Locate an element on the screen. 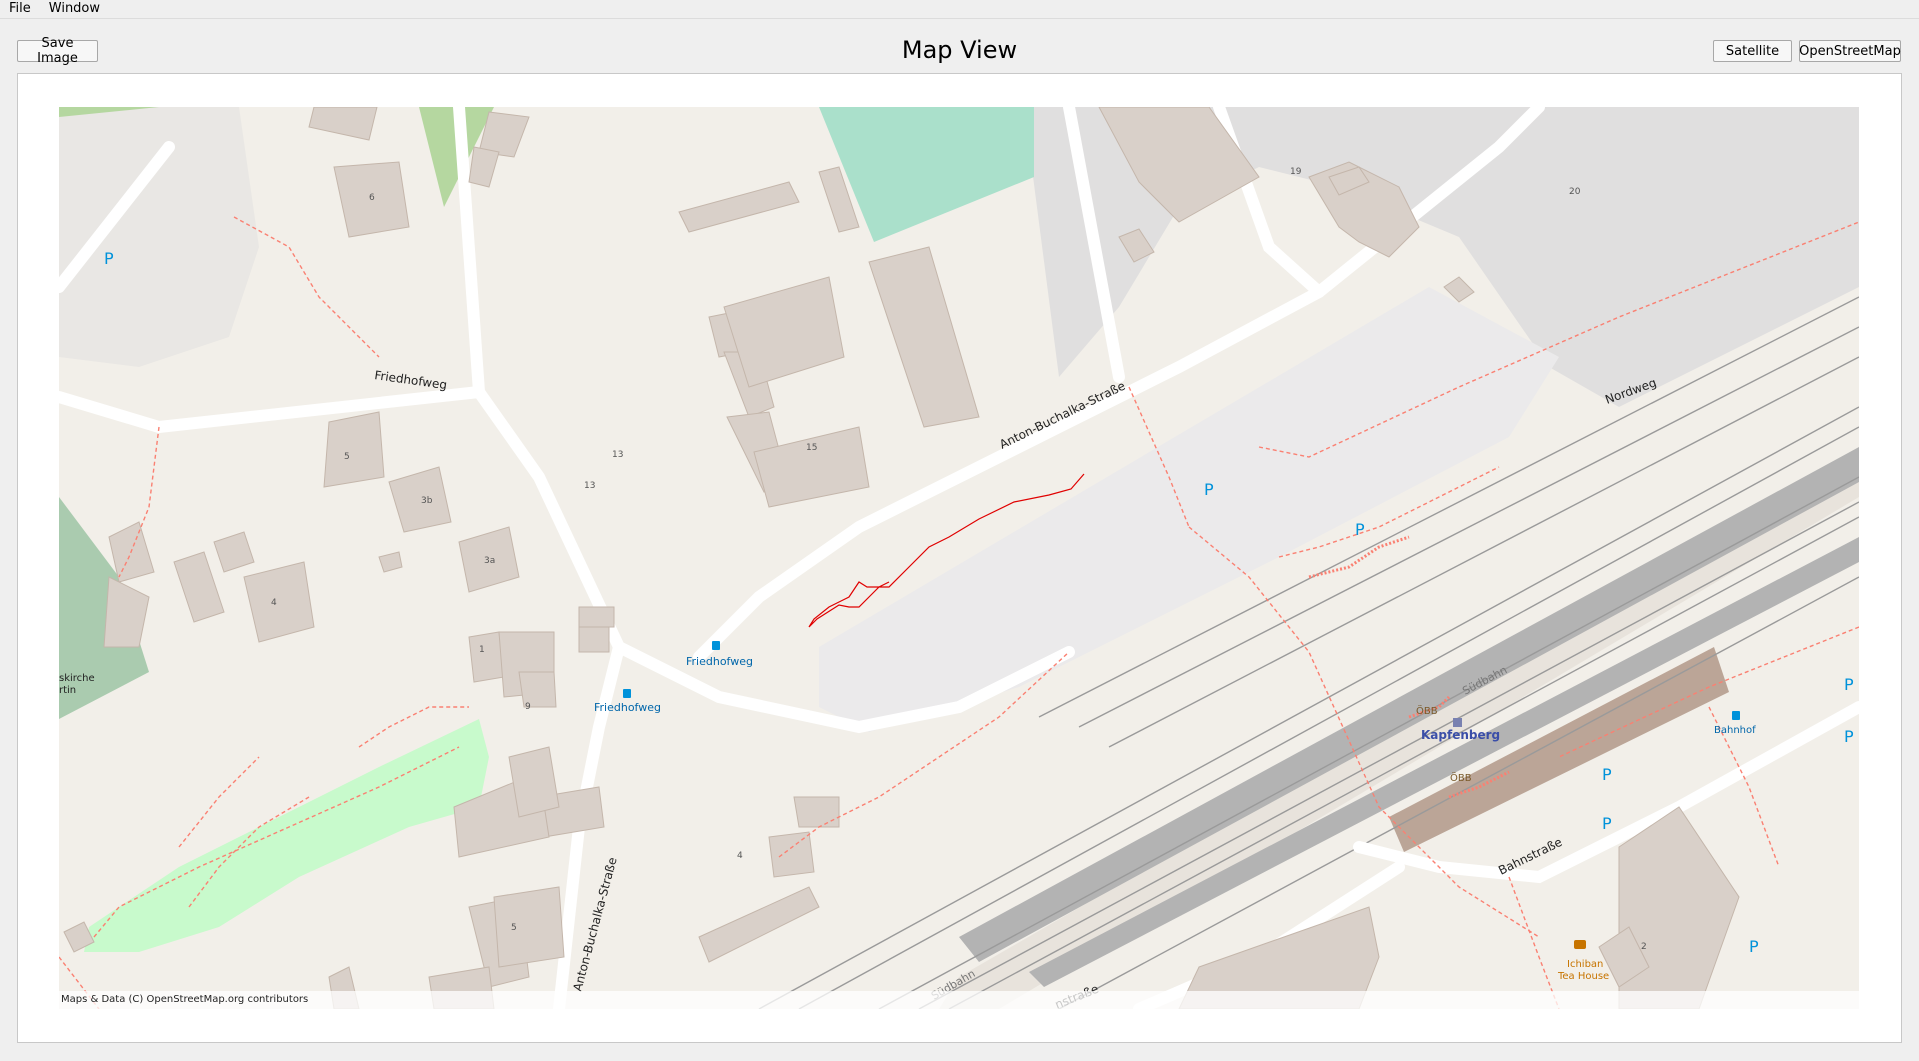 The width and height of the screenshot is (1919, 1061). menu-file: File is located at coordinates (20, 9).